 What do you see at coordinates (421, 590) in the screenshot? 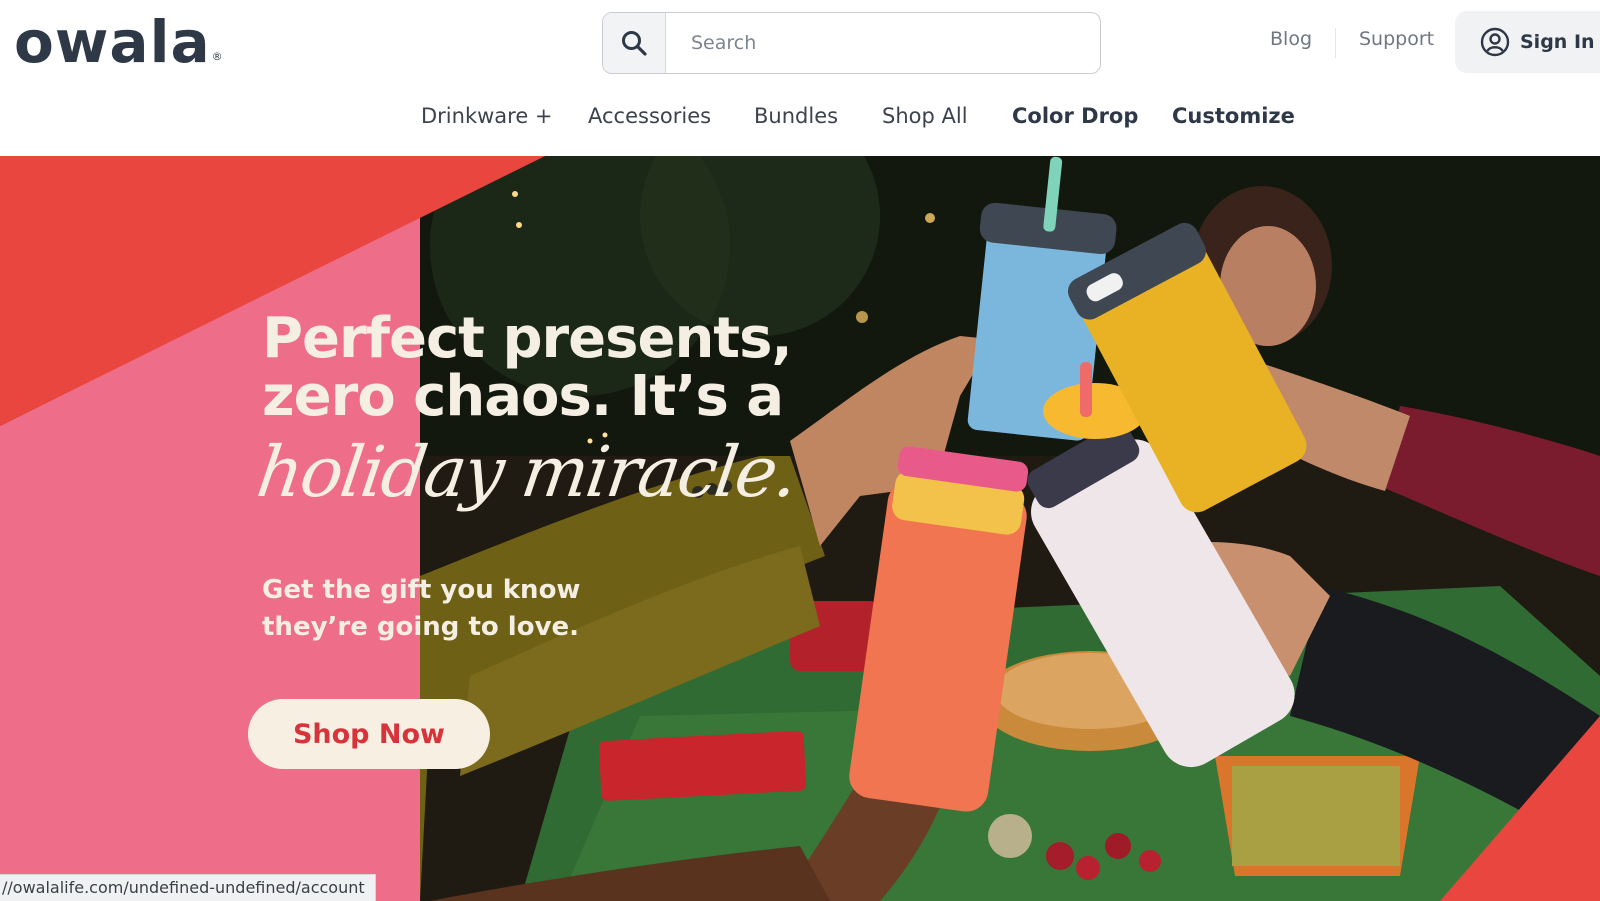
I see `hero-subcopy-line1: Get the gift you know` at bounding box center [421, 590].